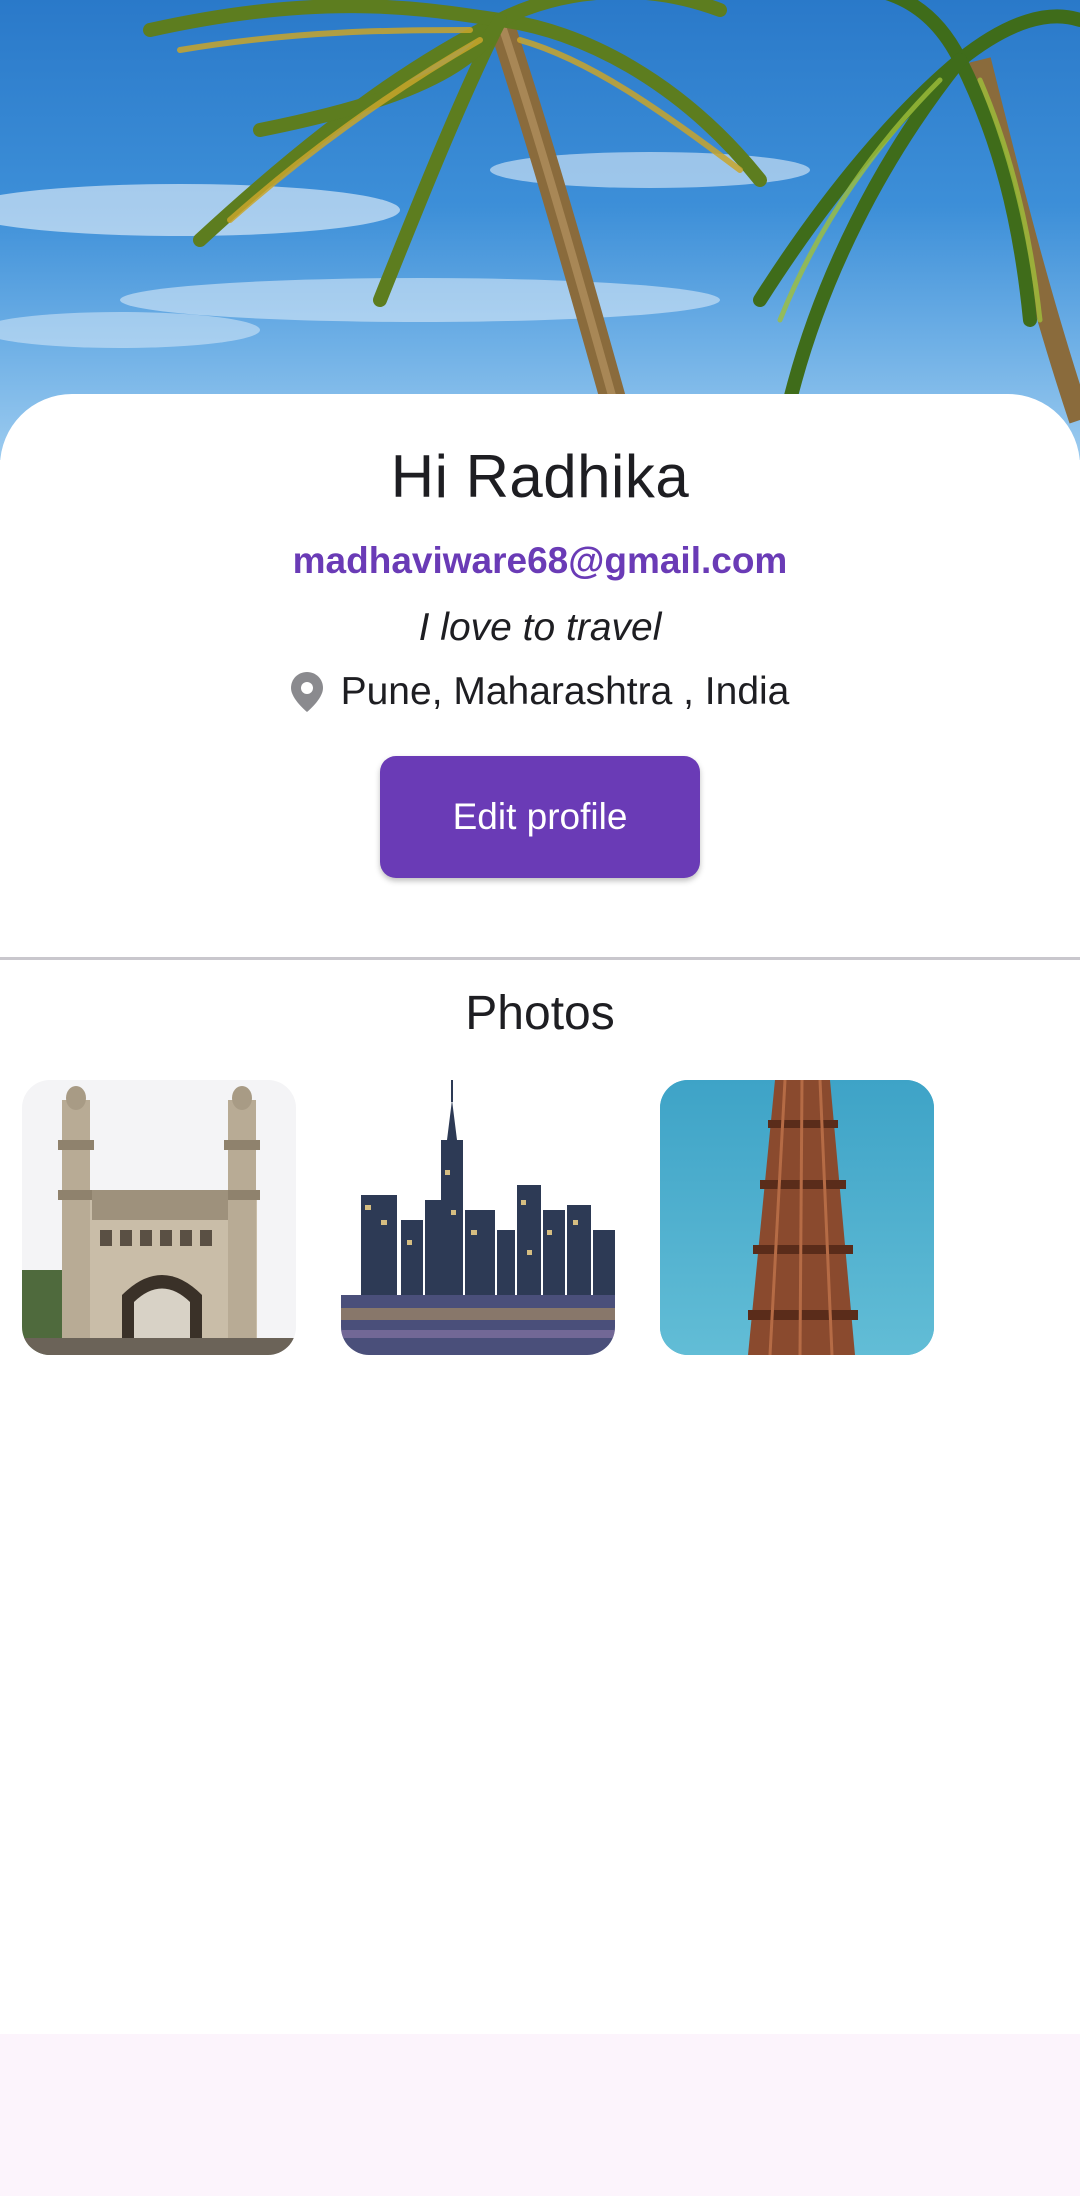  Describe the element at coordinates (540, 2115) in the screenshot. I see `bottom-navigation-area` at that location.